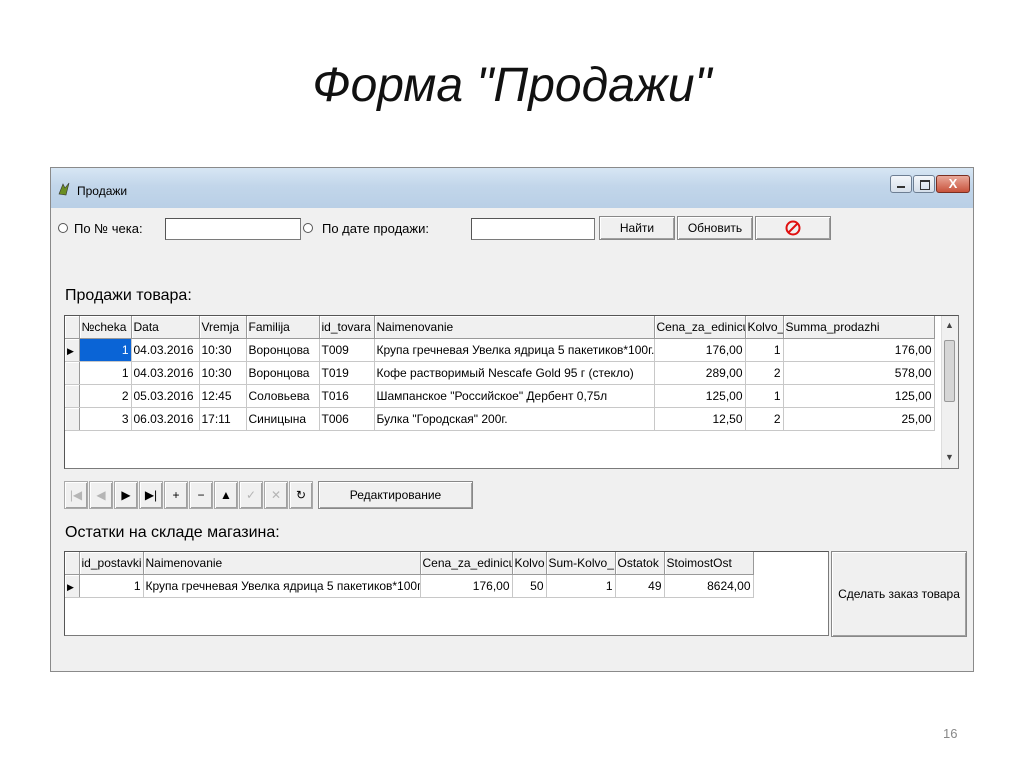 This screenshot has width=1024, height=767. Describe the element at coordinates (105, 327) in the screenshot. I see `sales-column-header: №cheka` at that location.